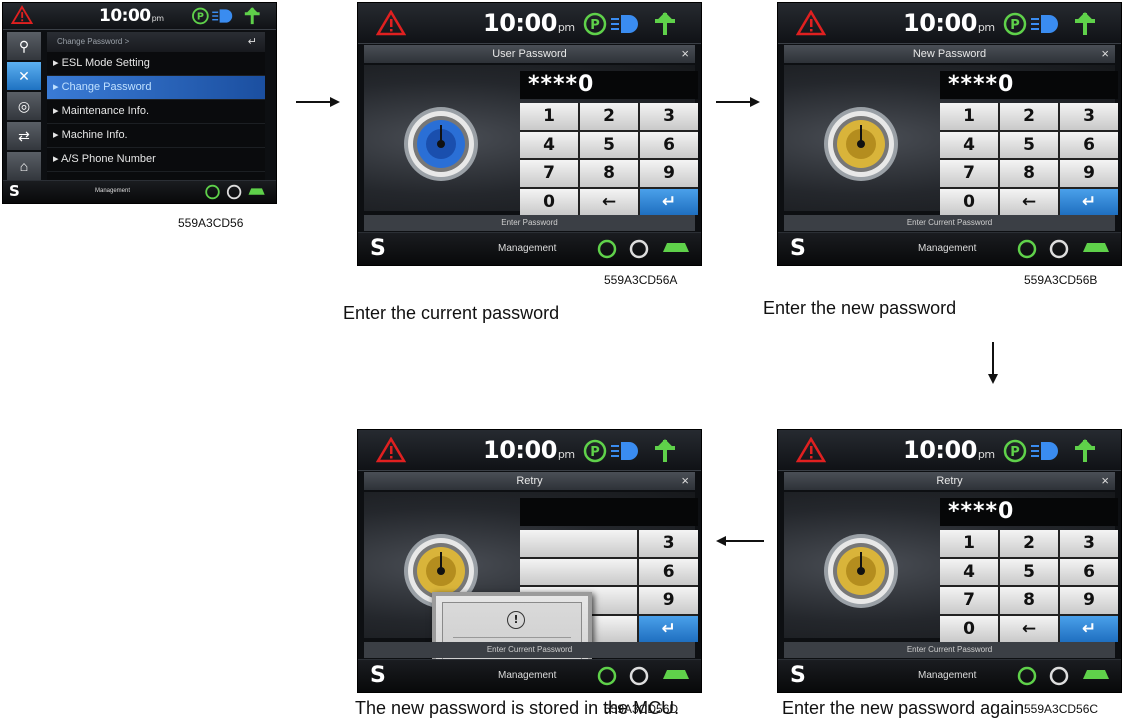 This screenshot has height=723, width=1123. Describe the element at coordinates (517, 708) in the screenshot. I see `caption: The new password is stored in the MCU.` at that location.